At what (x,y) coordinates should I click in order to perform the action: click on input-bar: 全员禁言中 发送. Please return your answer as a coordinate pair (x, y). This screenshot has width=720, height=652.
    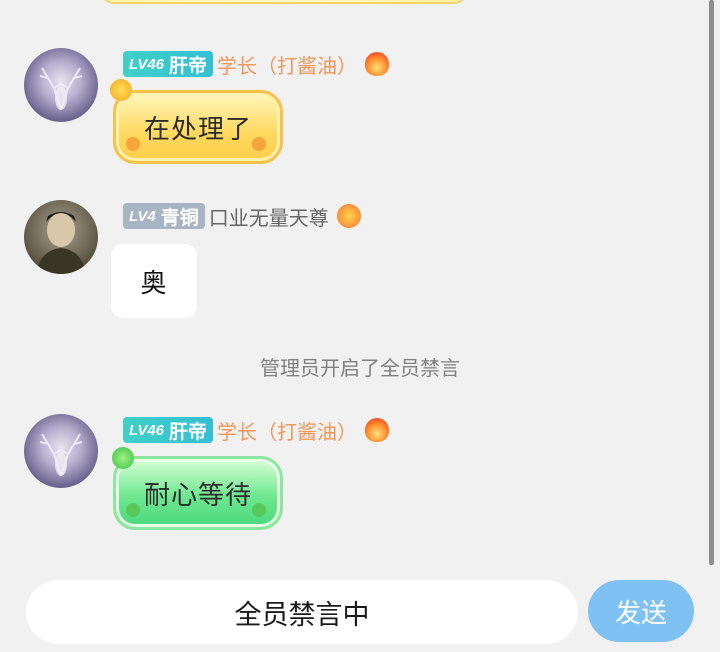
    Looking at the image, I should click on (360, 608).